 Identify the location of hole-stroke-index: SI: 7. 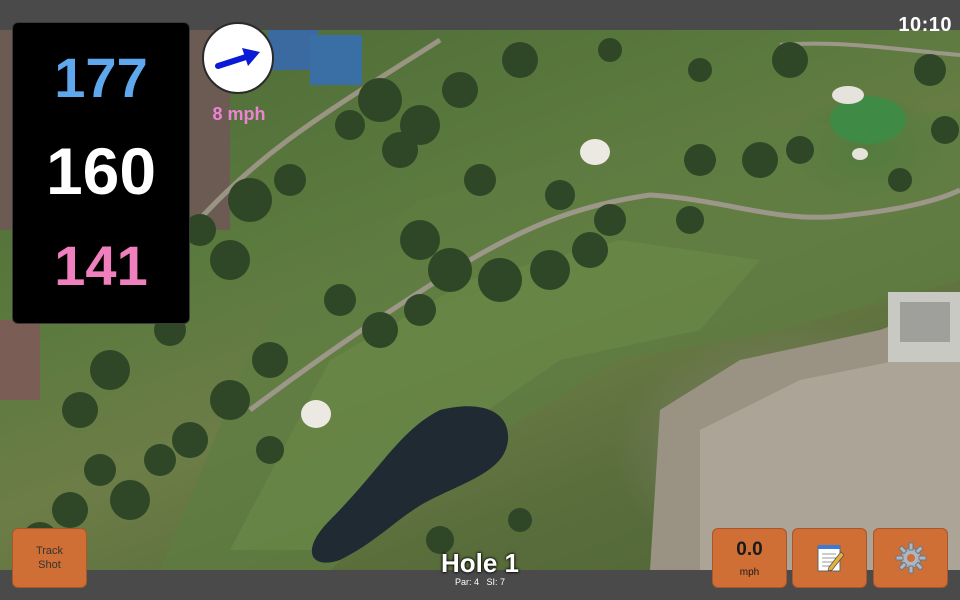
(496, 582).